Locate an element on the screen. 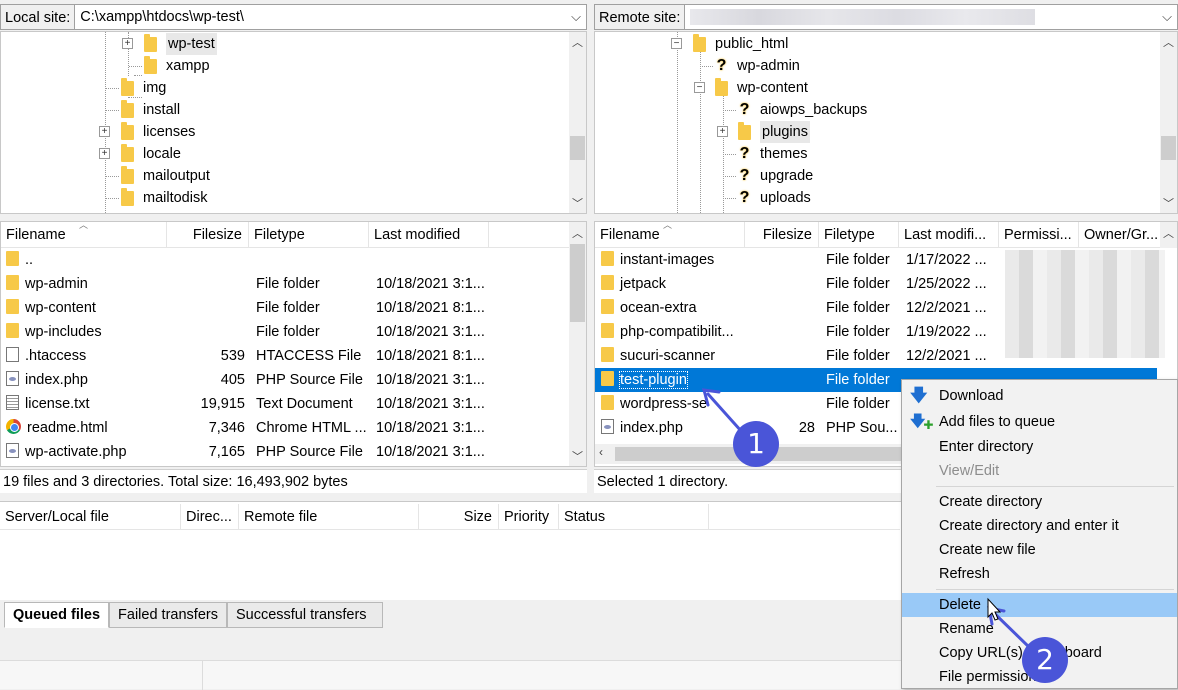 The image size is (1178, 690). arrow-1-line is located at coordinates (725, 413).